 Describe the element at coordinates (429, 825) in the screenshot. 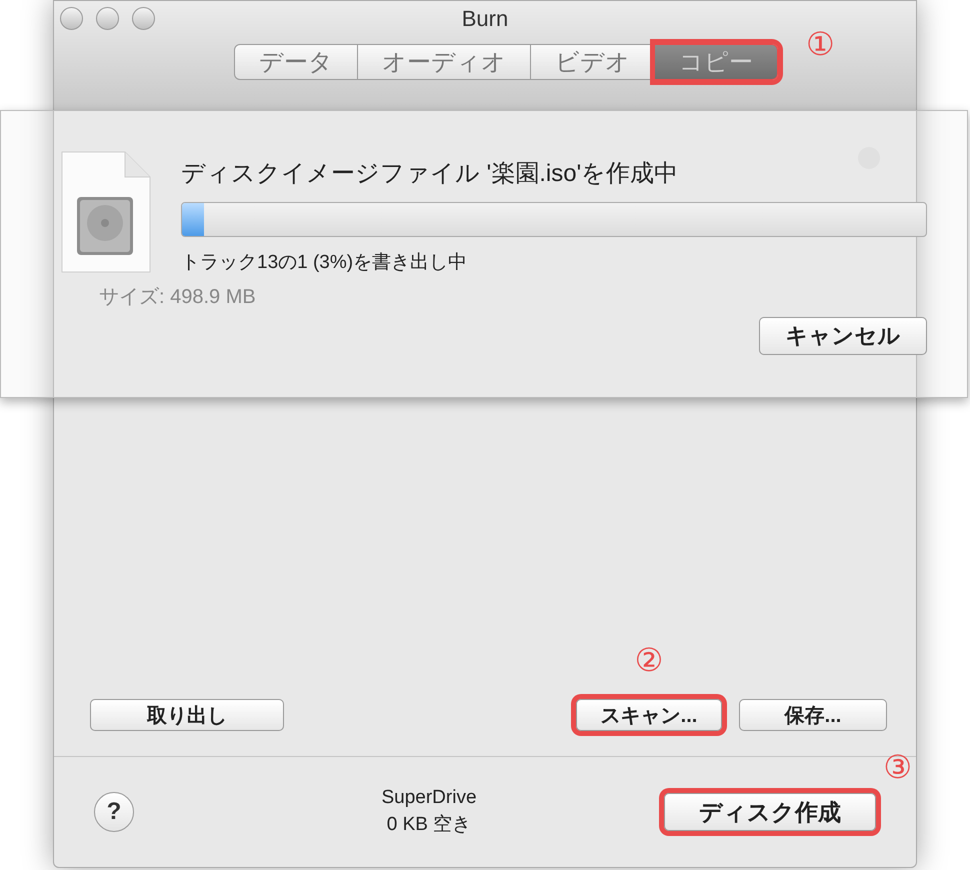

I see `free-space: 0 KB 空き` at that location.